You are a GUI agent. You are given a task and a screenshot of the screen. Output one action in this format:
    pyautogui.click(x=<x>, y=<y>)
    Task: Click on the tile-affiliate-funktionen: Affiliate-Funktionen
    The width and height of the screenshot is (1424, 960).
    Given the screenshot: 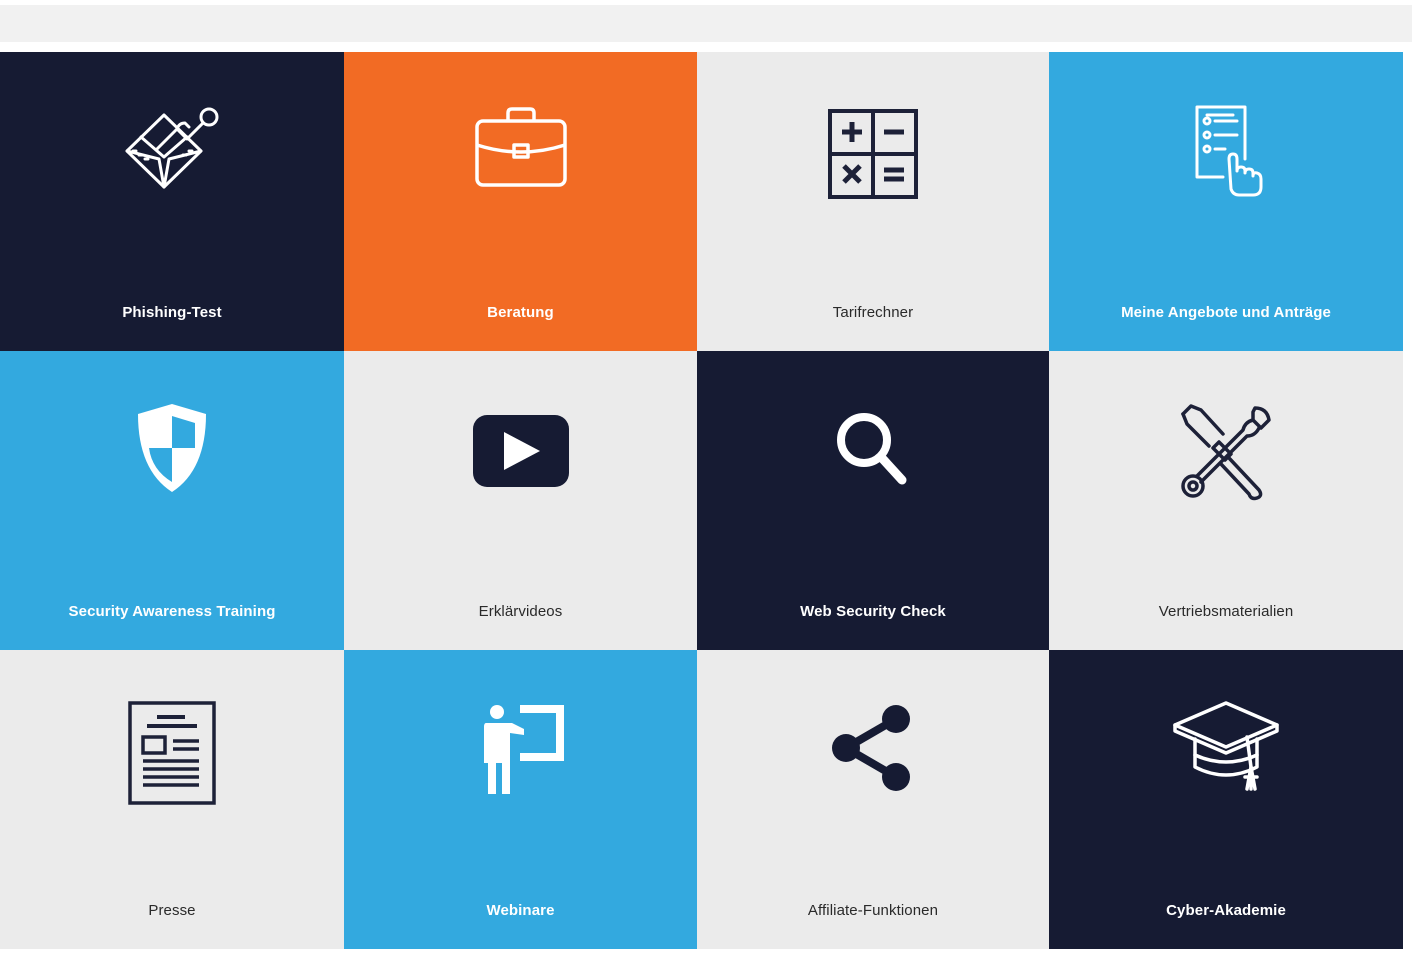 What is the action you would take?
    pyautogui.click(x=873, y=799)
    